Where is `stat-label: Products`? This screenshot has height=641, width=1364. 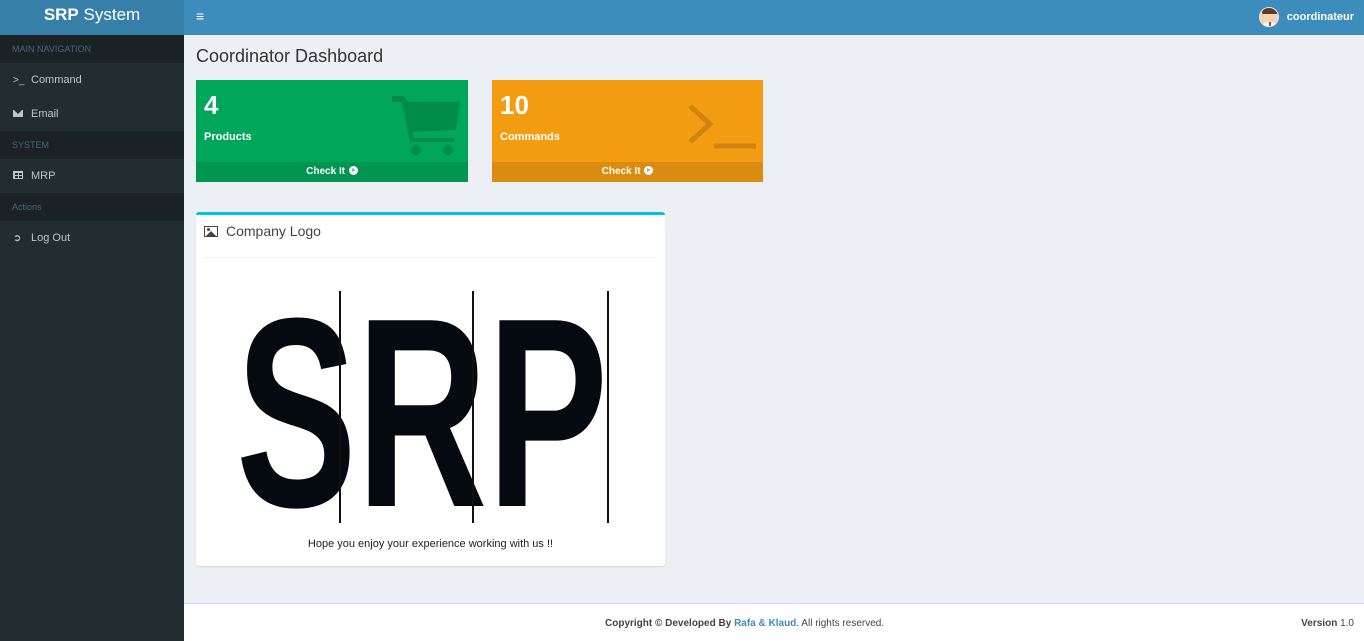 stat-label: Products is located at coordinates (228, 137).